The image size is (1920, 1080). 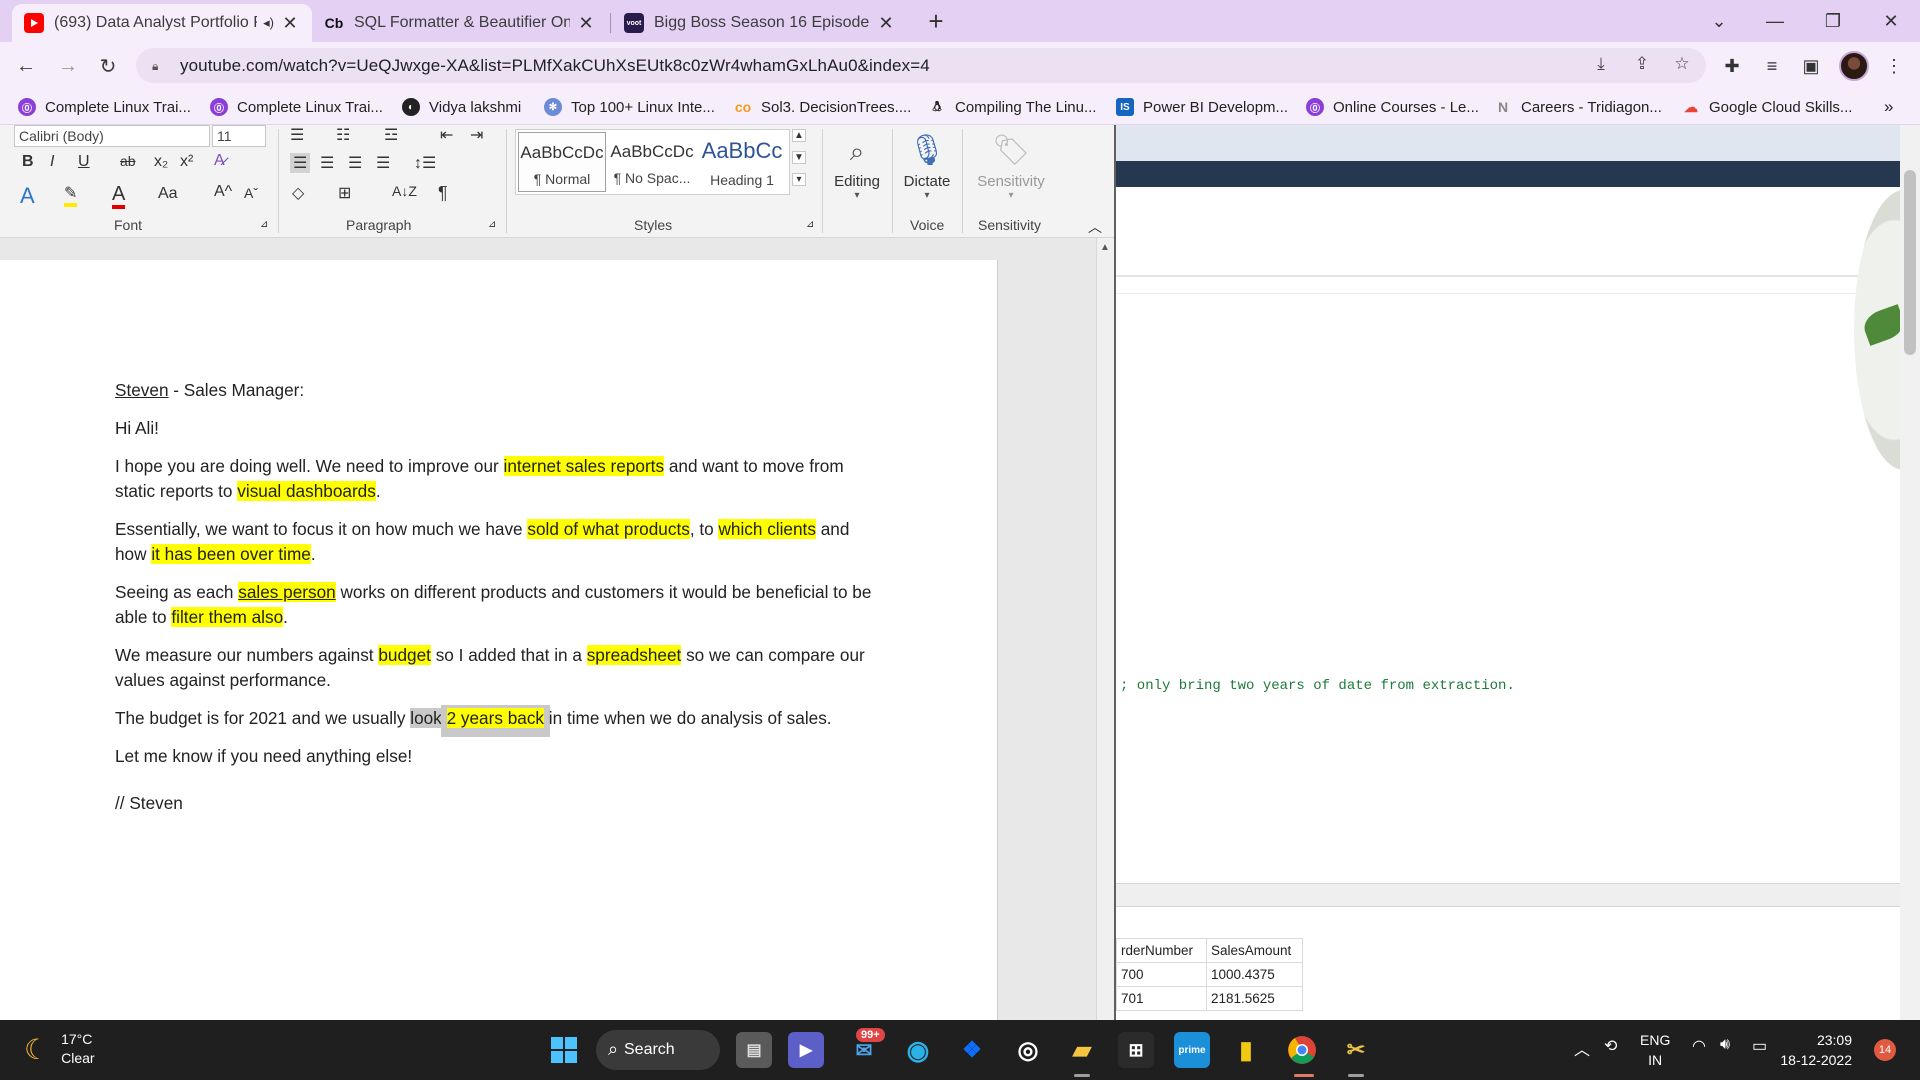 I want to click on page-scrollbar, so click(x=1910, y=572).